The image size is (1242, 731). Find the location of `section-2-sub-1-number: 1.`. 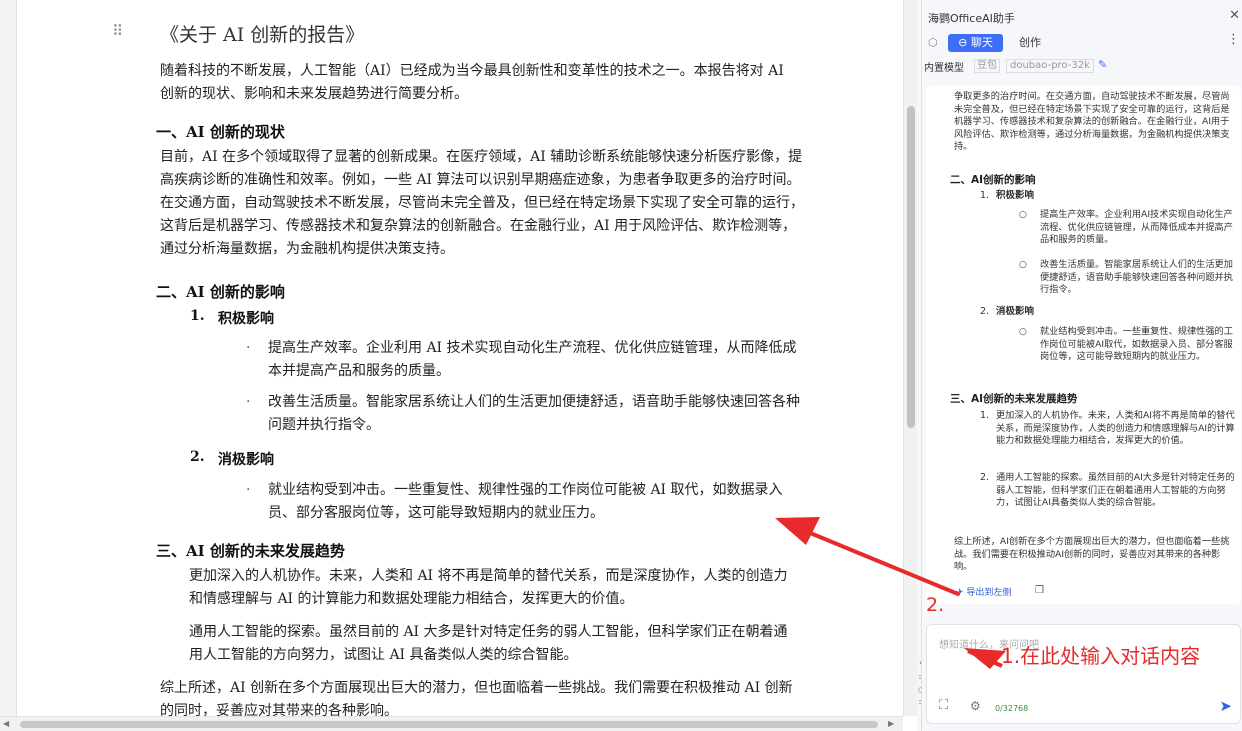

section-2-sub-1-number: 1. is located at coordinates (197, 316).